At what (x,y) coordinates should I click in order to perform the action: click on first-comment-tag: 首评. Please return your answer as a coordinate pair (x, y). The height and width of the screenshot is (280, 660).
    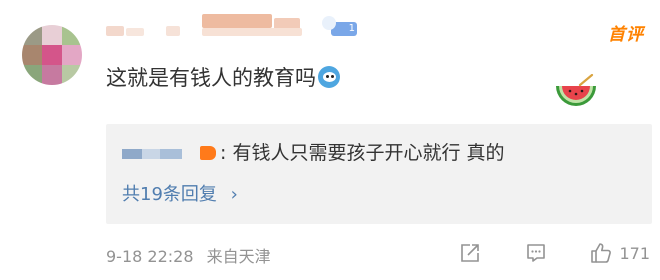
    Looking at the image, I should click on (626, 35).